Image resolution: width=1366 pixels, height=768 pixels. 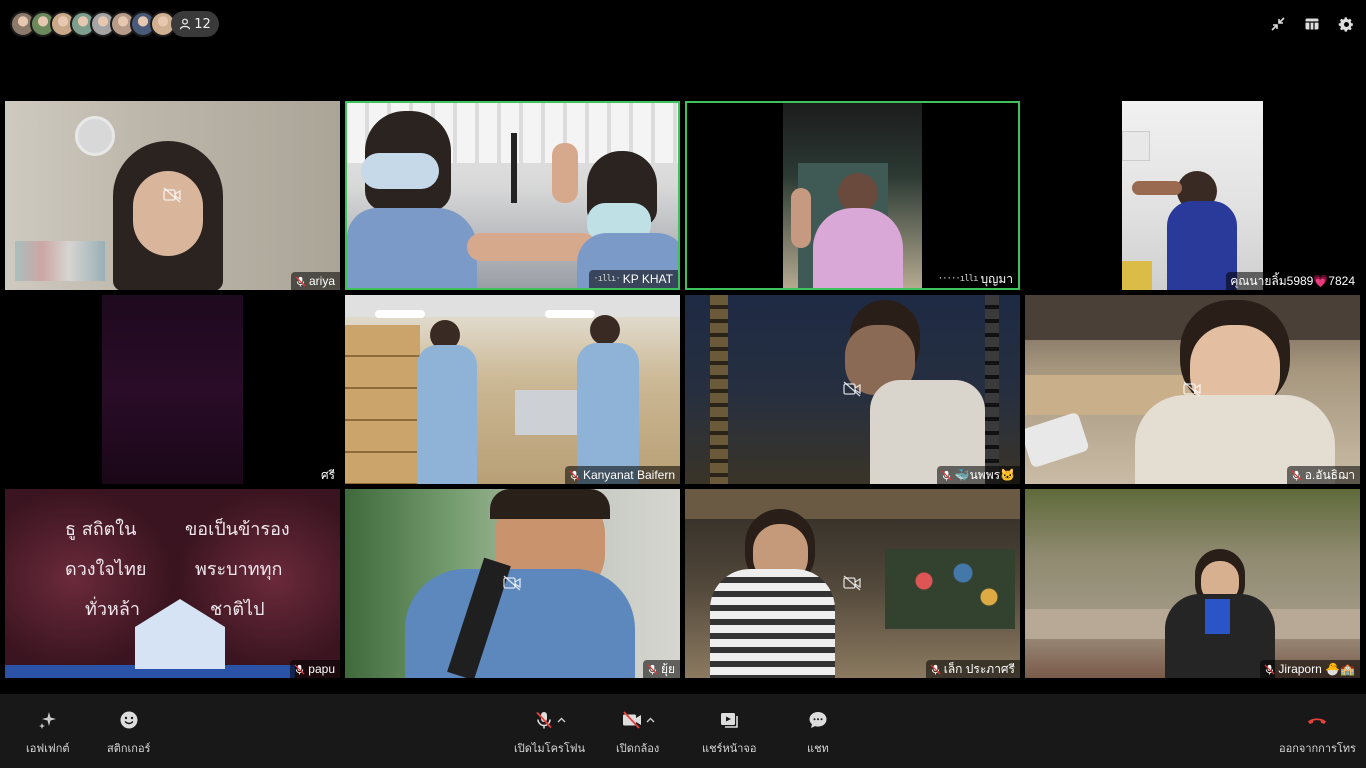 What do you see at coordinates (606, 279) in the screenshot?
I see `audio-wave-icon: ·ıllı·` at bounding box center [606, 279].